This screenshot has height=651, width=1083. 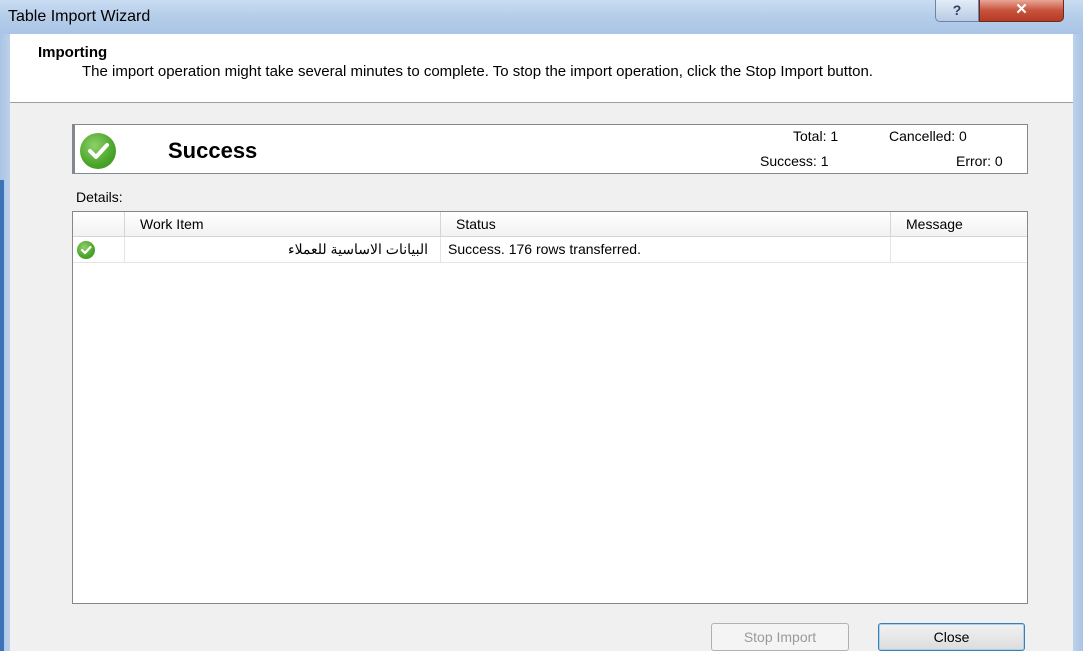 I want to click on help-button: ?, so click(x=957, y=11).